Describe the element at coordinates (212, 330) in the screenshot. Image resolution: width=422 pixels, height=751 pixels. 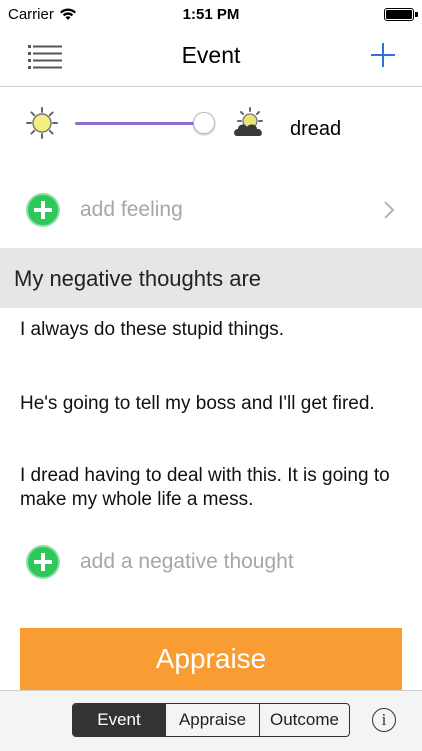
I see `negative-thought-item: I always do these stupid things.` at that location.